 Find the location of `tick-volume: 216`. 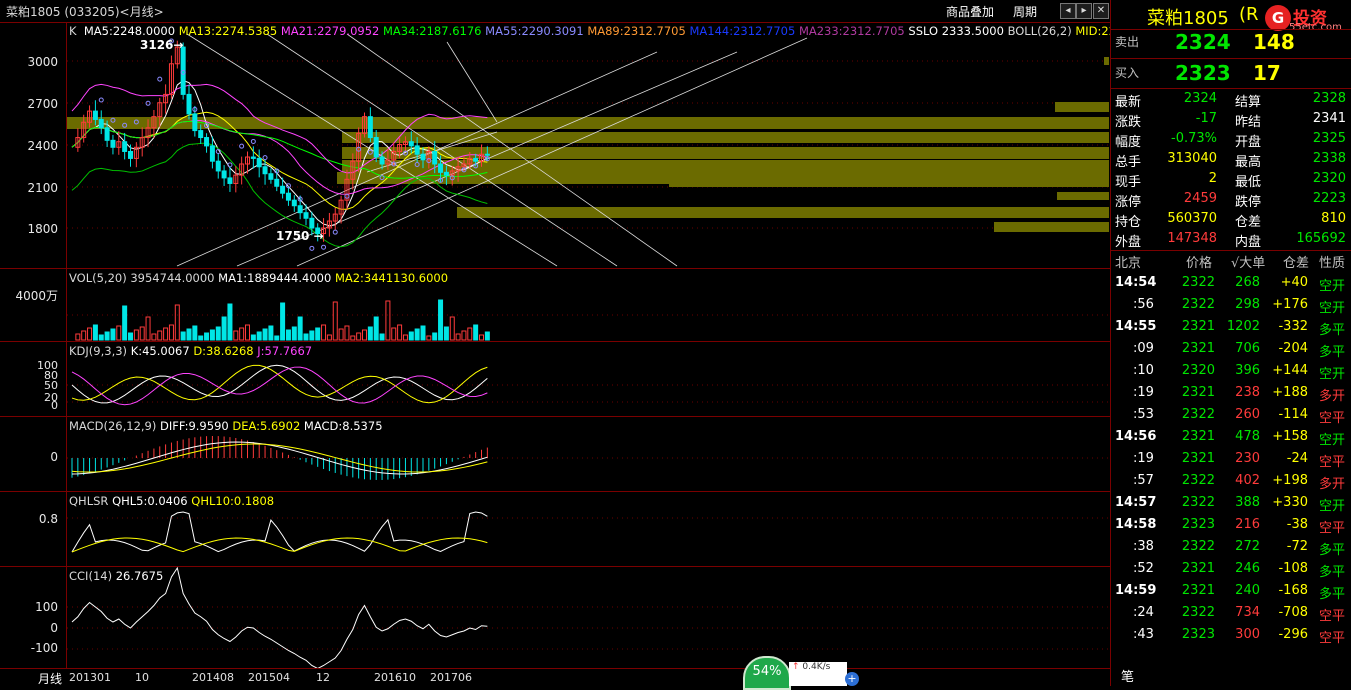

tick-volume: 216 is located at coordinates (1247, 524).